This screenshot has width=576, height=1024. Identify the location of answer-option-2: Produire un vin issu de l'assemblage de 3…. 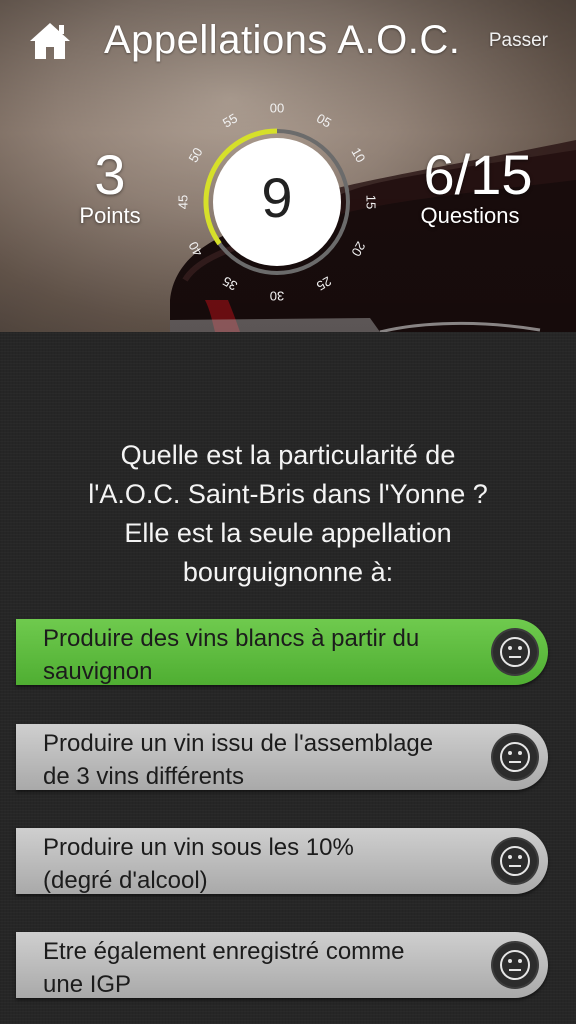
(282, 757).